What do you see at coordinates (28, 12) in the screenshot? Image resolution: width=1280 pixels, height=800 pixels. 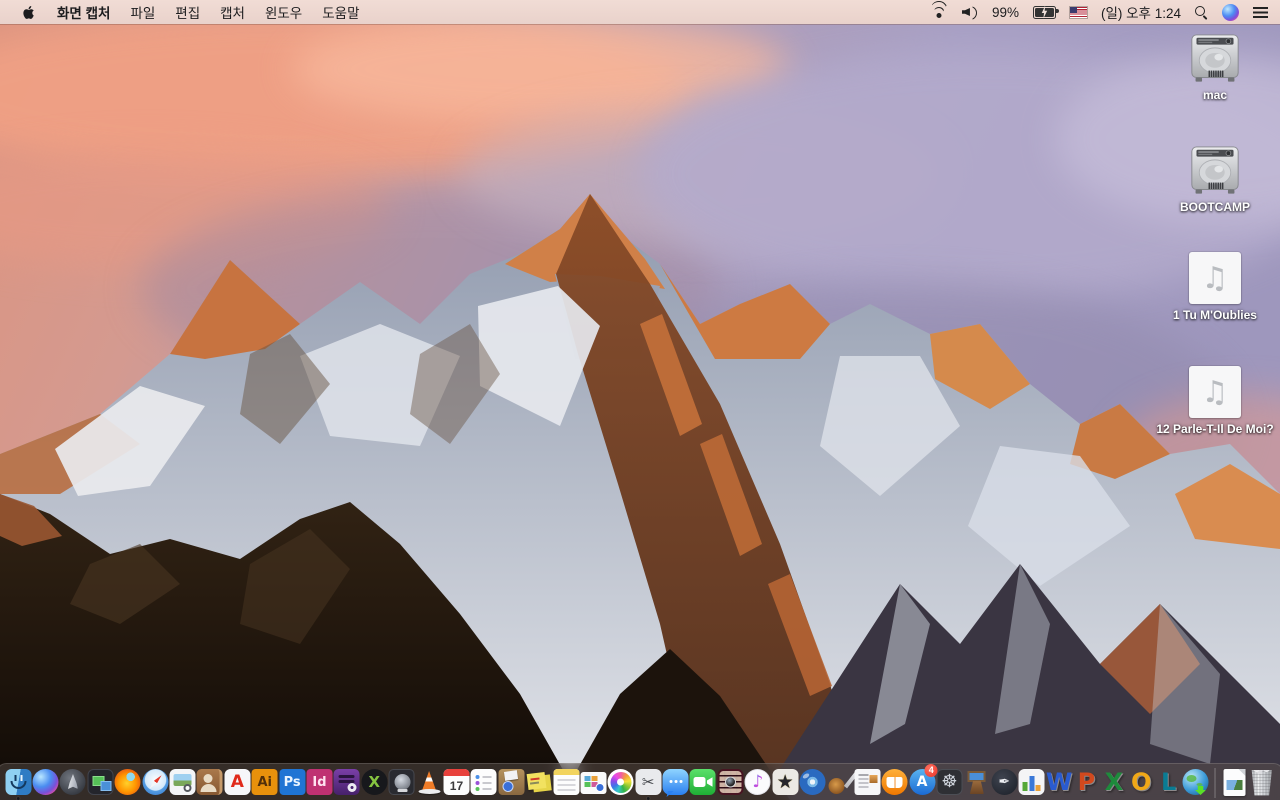 I see `apple-menu` at bounding box center [28, 12].